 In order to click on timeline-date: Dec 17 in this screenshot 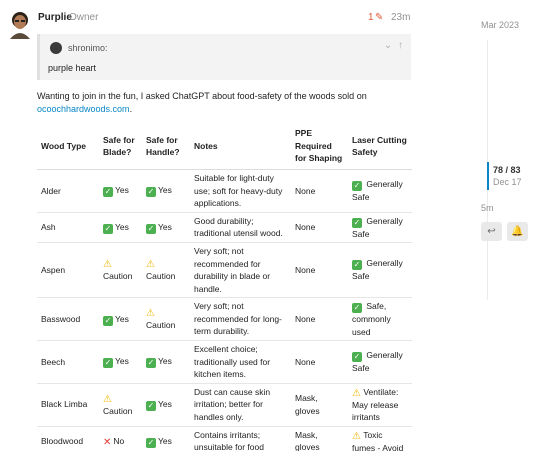, I will do `click(507, 182)`.